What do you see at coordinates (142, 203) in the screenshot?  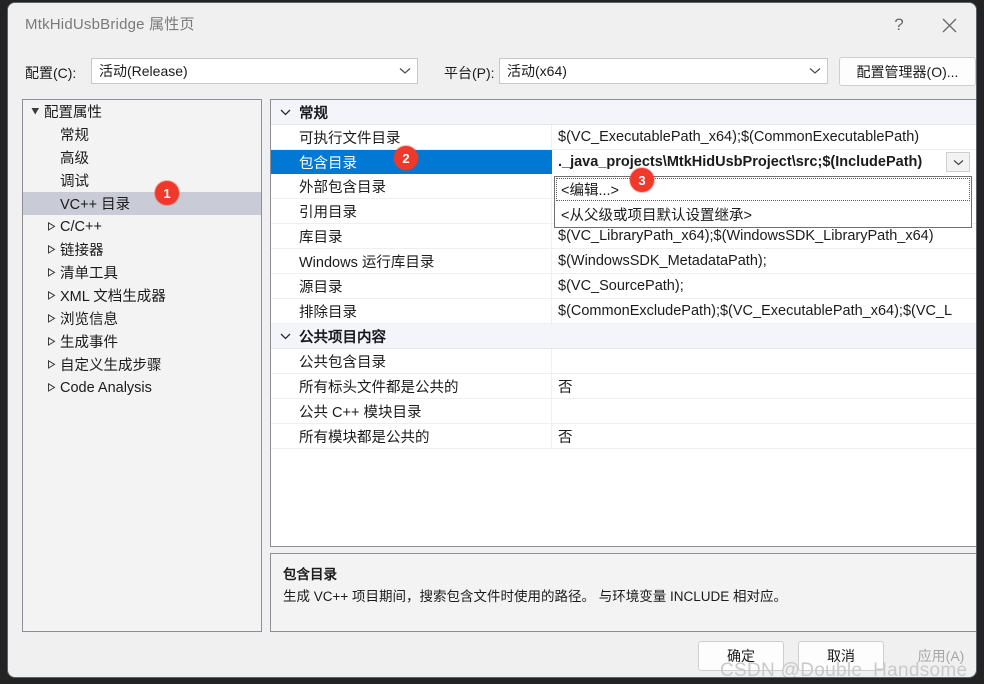 I see `tree-item: VC++ 目录` at bounding box center [142, 203].